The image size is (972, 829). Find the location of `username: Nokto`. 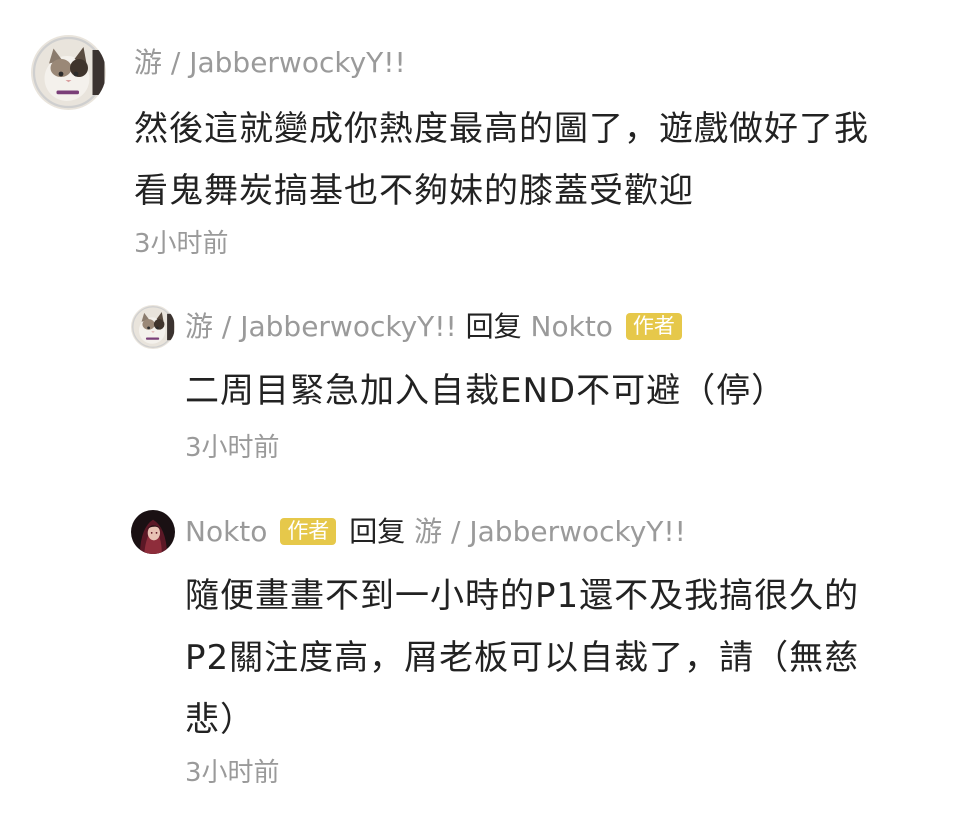

username: Nokto is located at coordinates (226, 531).